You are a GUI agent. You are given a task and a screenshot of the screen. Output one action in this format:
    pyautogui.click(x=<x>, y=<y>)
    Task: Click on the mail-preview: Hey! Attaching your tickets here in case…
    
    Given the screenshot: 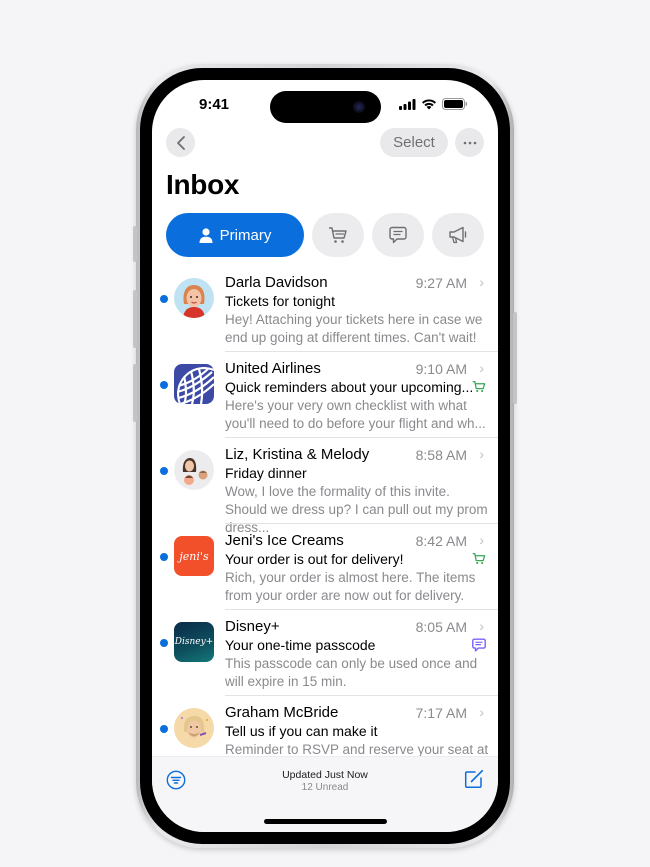 What is the action you would take?
    pyautogui.click(x=354, y=328)
    